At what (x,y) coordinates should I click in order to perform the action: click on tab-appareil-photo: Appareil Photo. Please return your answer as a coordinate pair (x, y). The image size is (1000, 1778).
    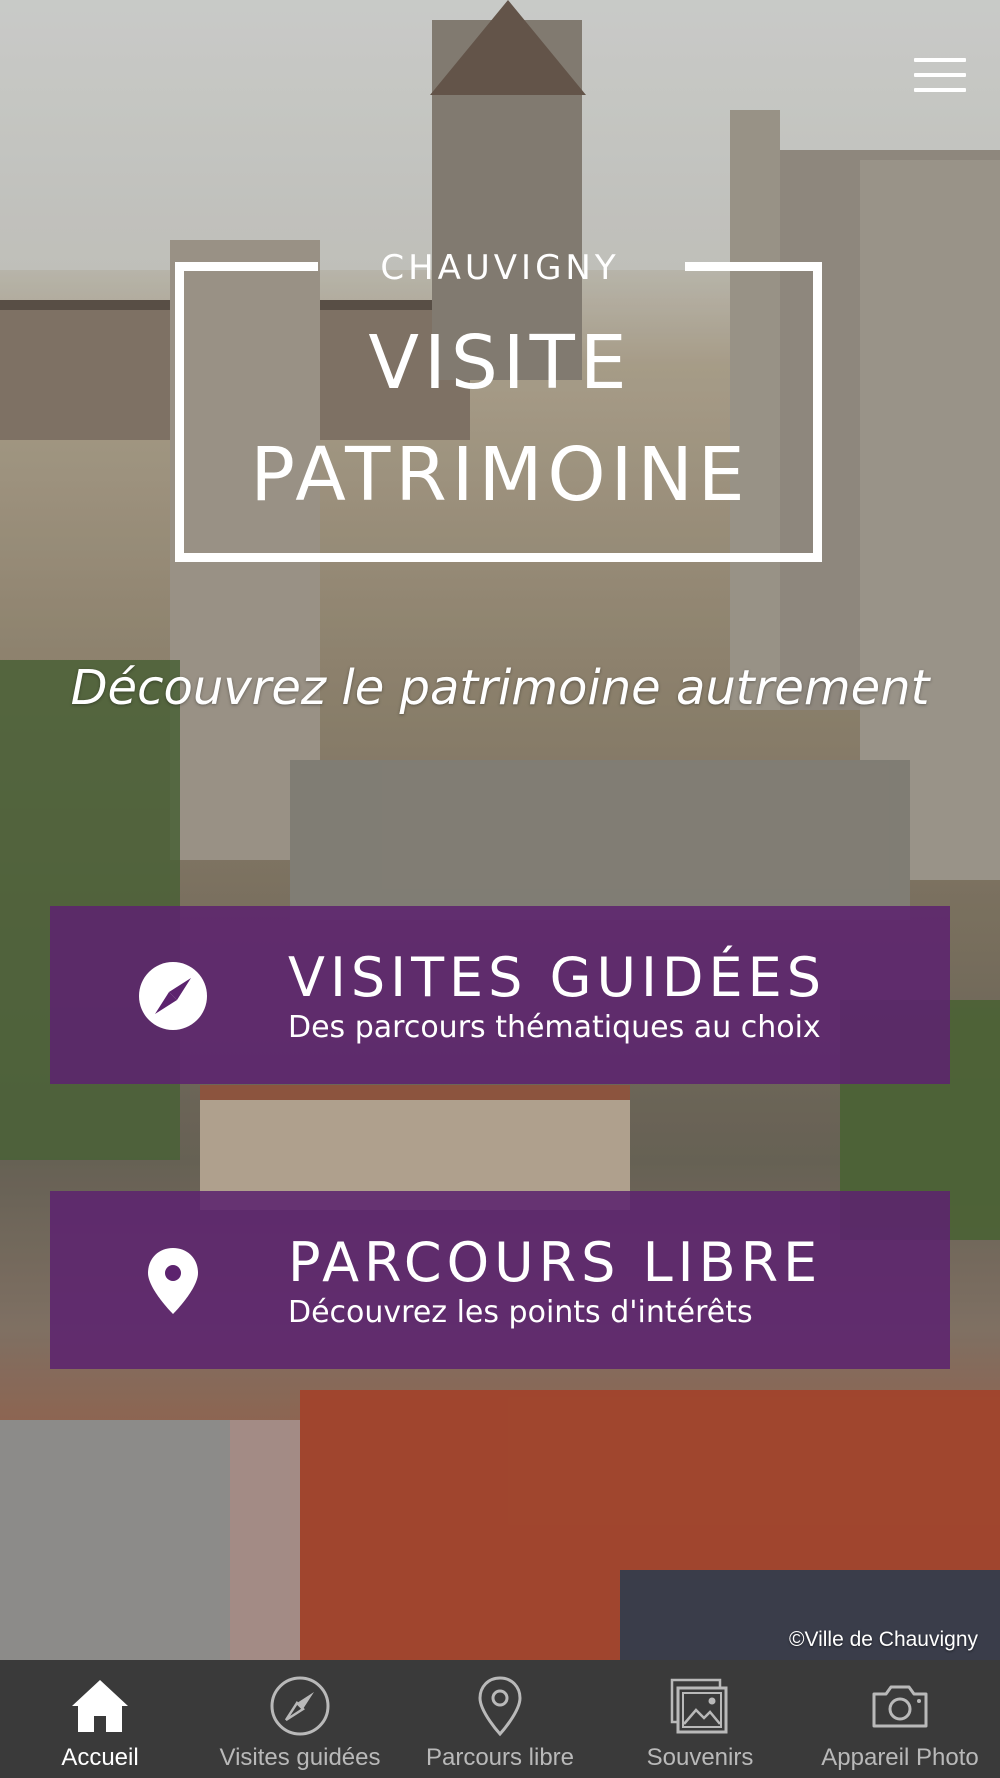
    Looking at the image, I should click on (900, 1719).